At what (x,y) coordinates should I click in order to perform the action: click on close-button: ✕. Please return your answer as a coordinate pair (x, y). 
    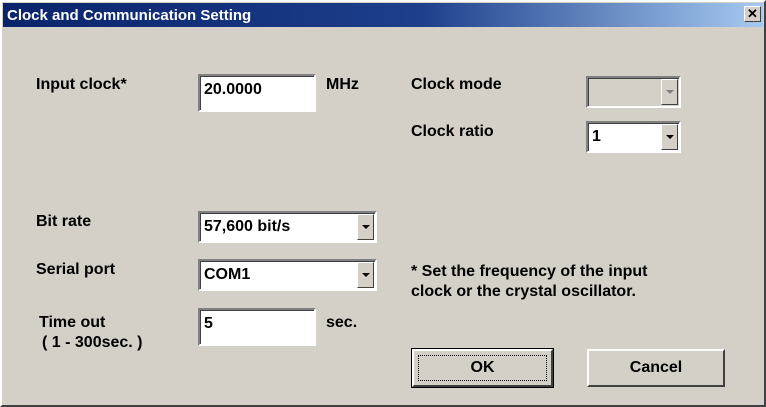
    Looking at the image, I should click on (752, 14).